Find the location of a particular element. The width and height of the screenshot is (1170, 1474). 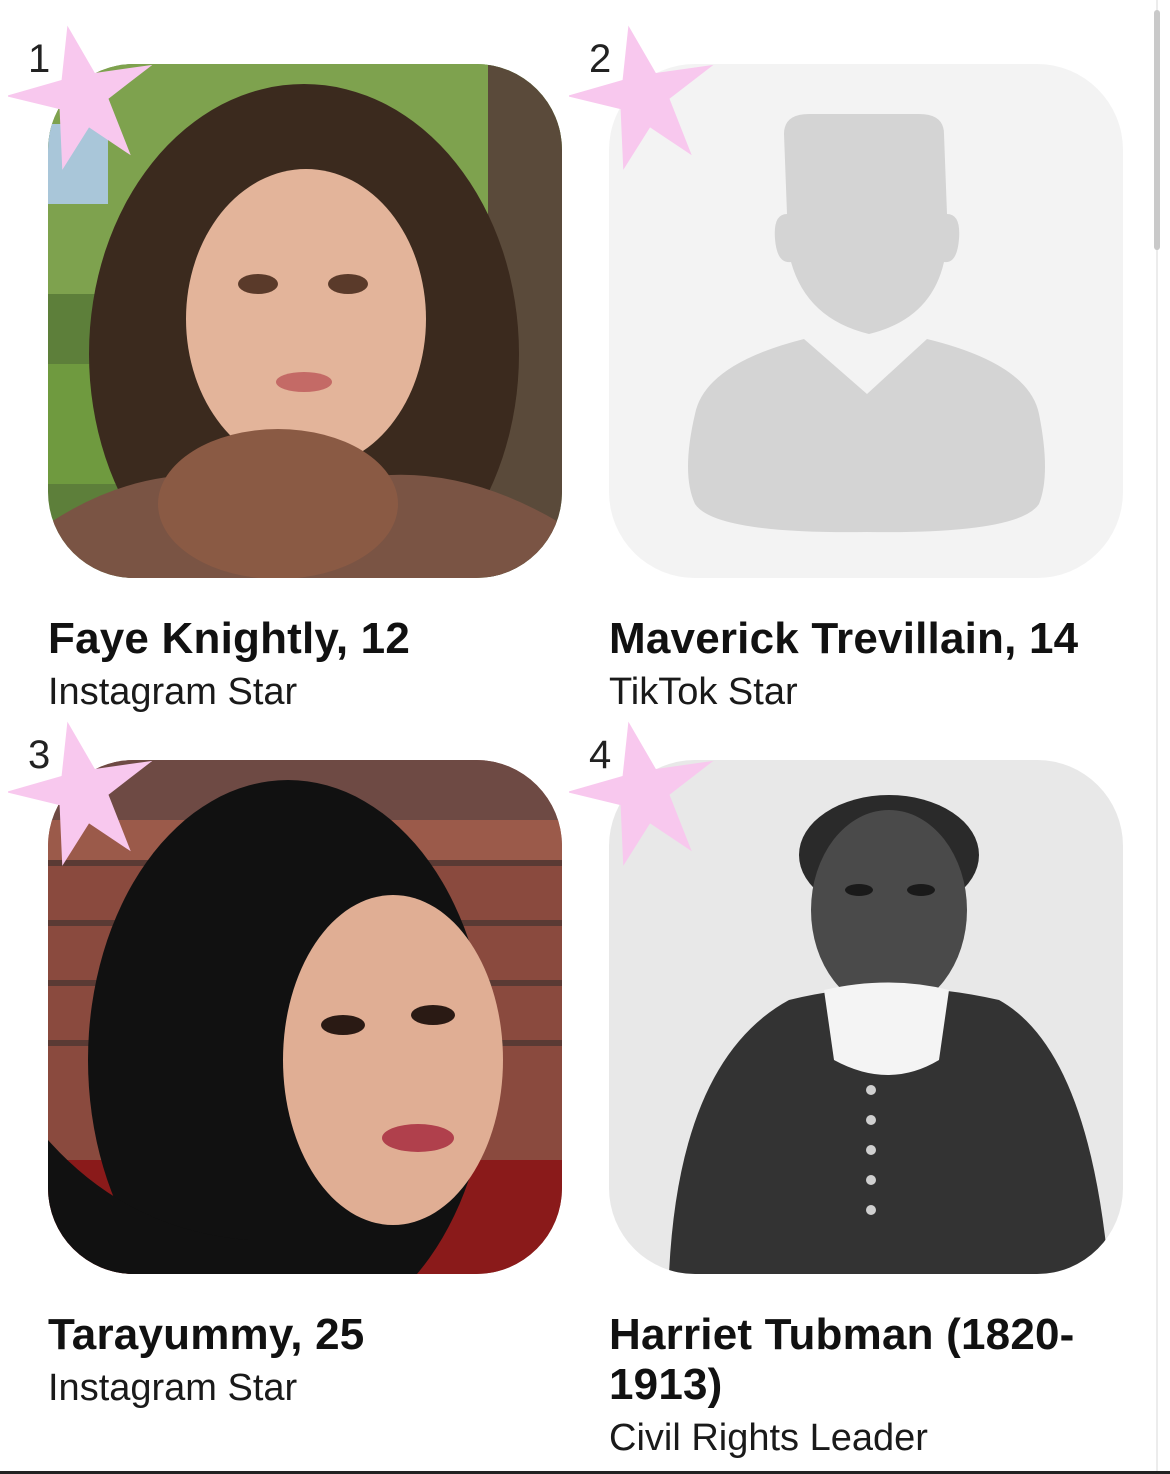

person-name: Harriet Tubman (1820-1913) is located at coordinates (842, 1359).